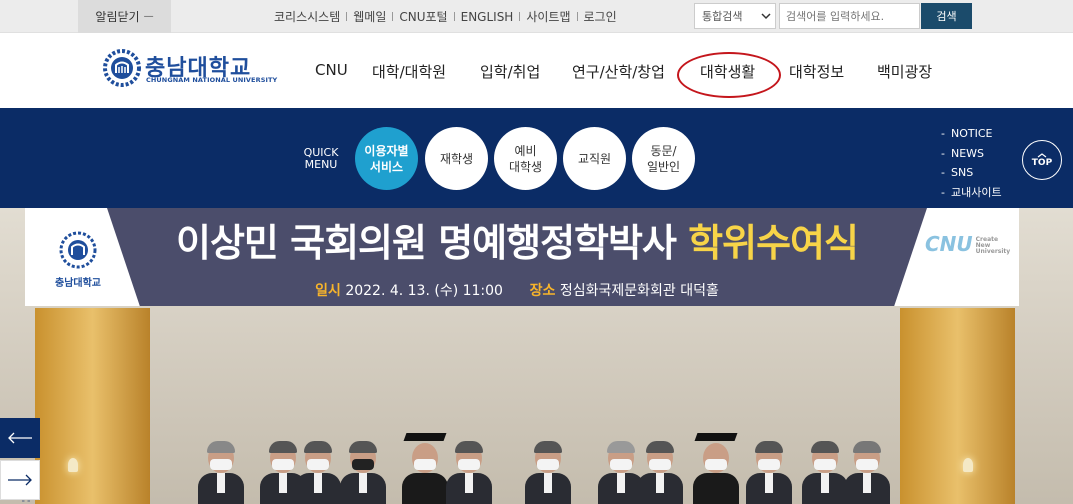  I want to click on gnb-colleges: 대학/대학원, so click(409, 71).